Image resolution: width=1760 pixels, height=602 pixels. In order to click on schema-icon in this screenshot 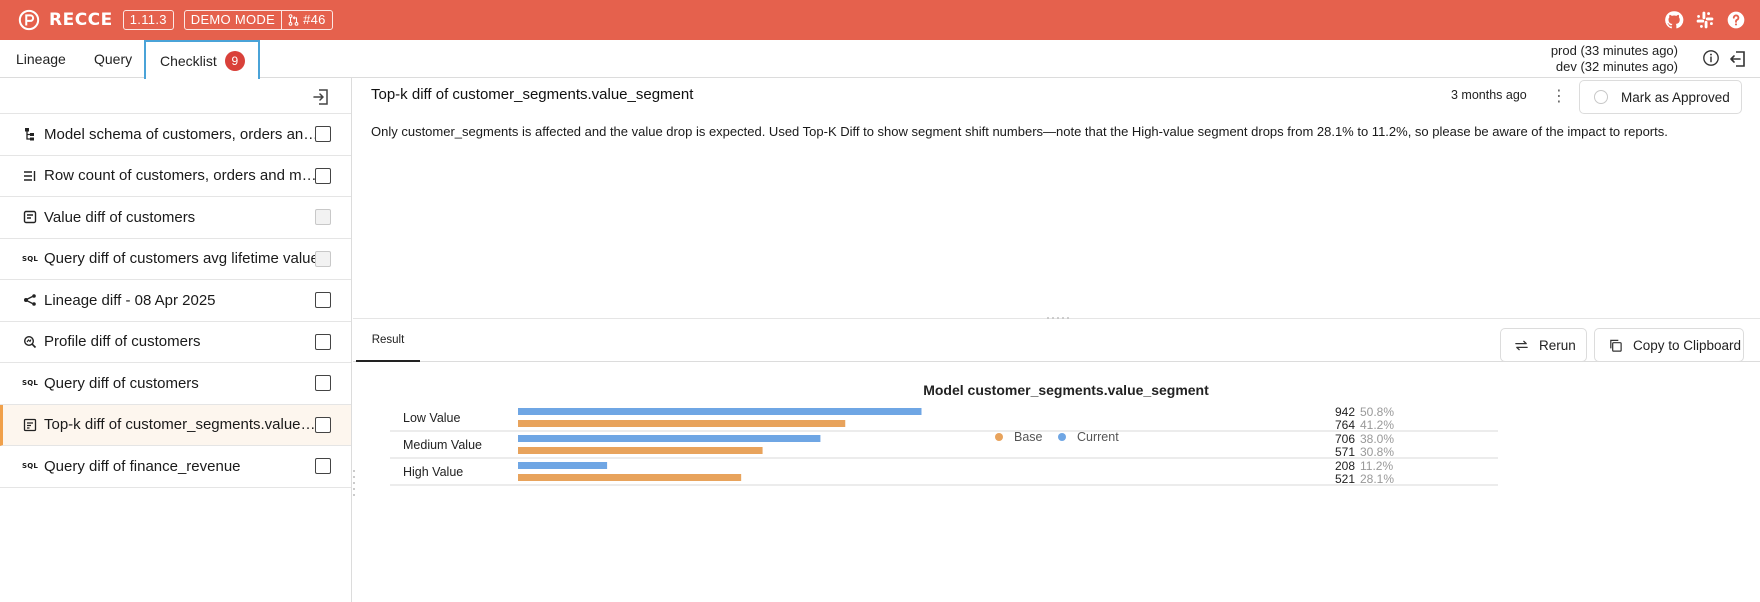, I will do `click(30, 134)`.